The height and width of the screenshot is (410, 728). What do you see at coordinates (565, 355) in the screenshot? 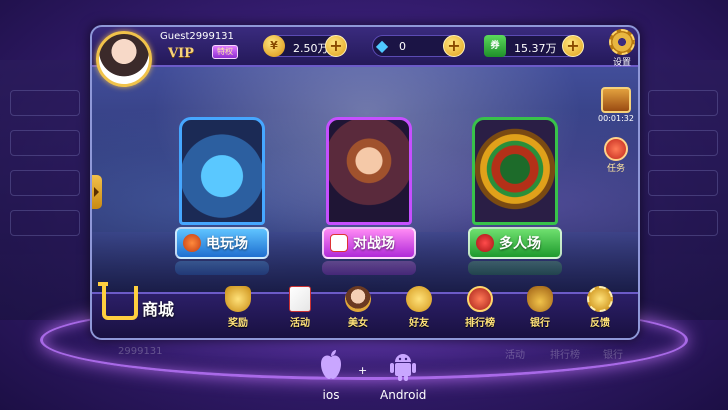
I see `ghost-label-2: 排行榜` at bounding box center [565, 355].